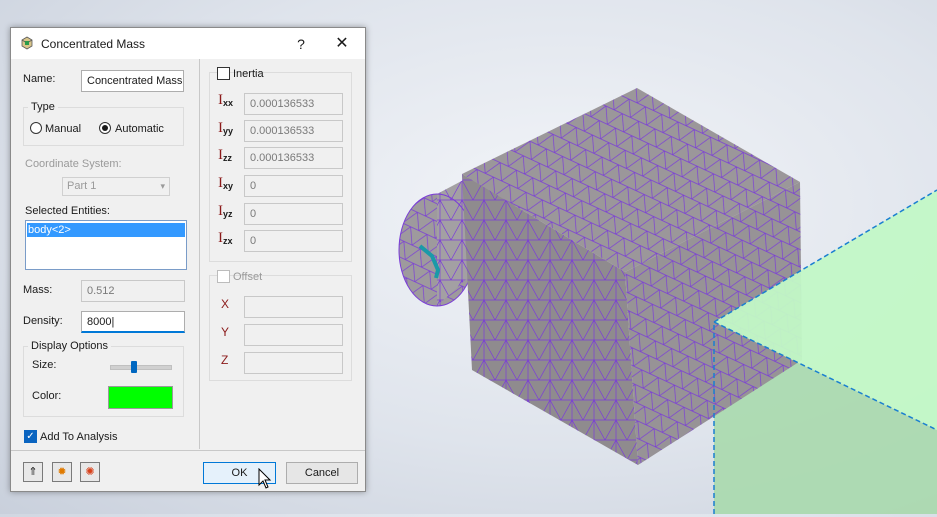 The height and width of the screenshot is (517, 937). I want to click on offset-x-field, so click(293, 307).